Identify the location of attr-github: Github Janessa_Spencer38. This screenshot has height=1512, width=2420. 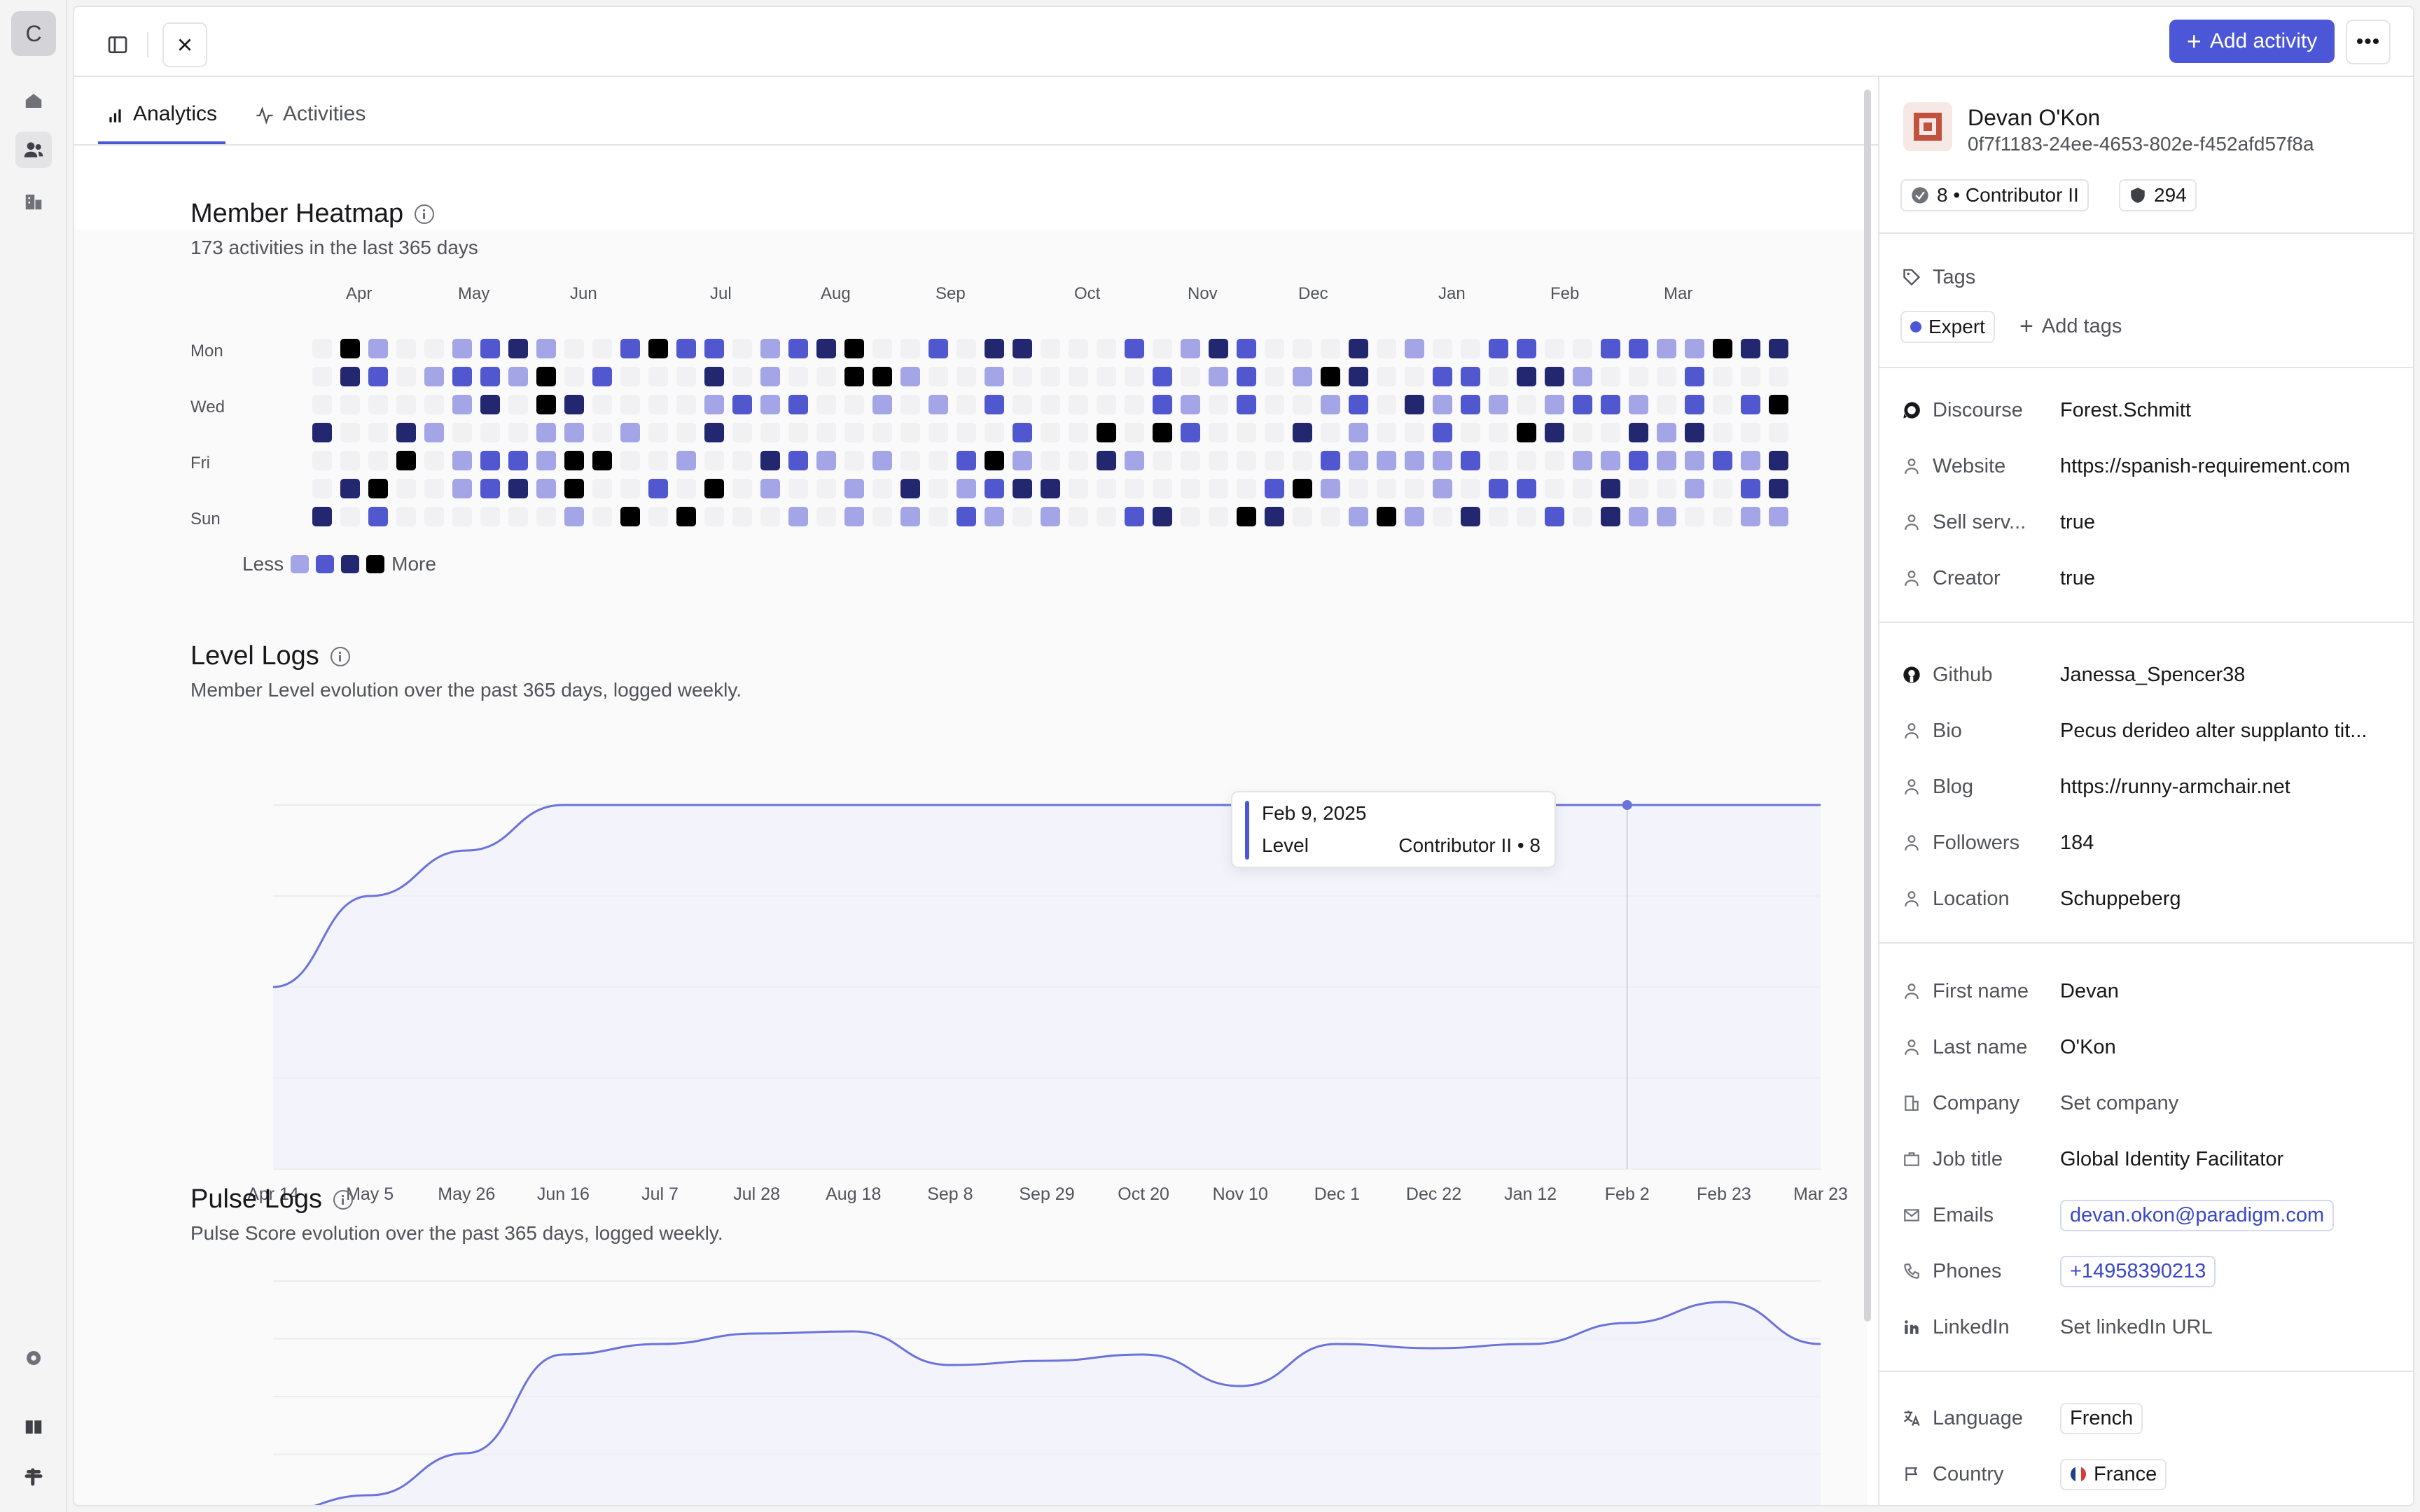
(2152, 675).